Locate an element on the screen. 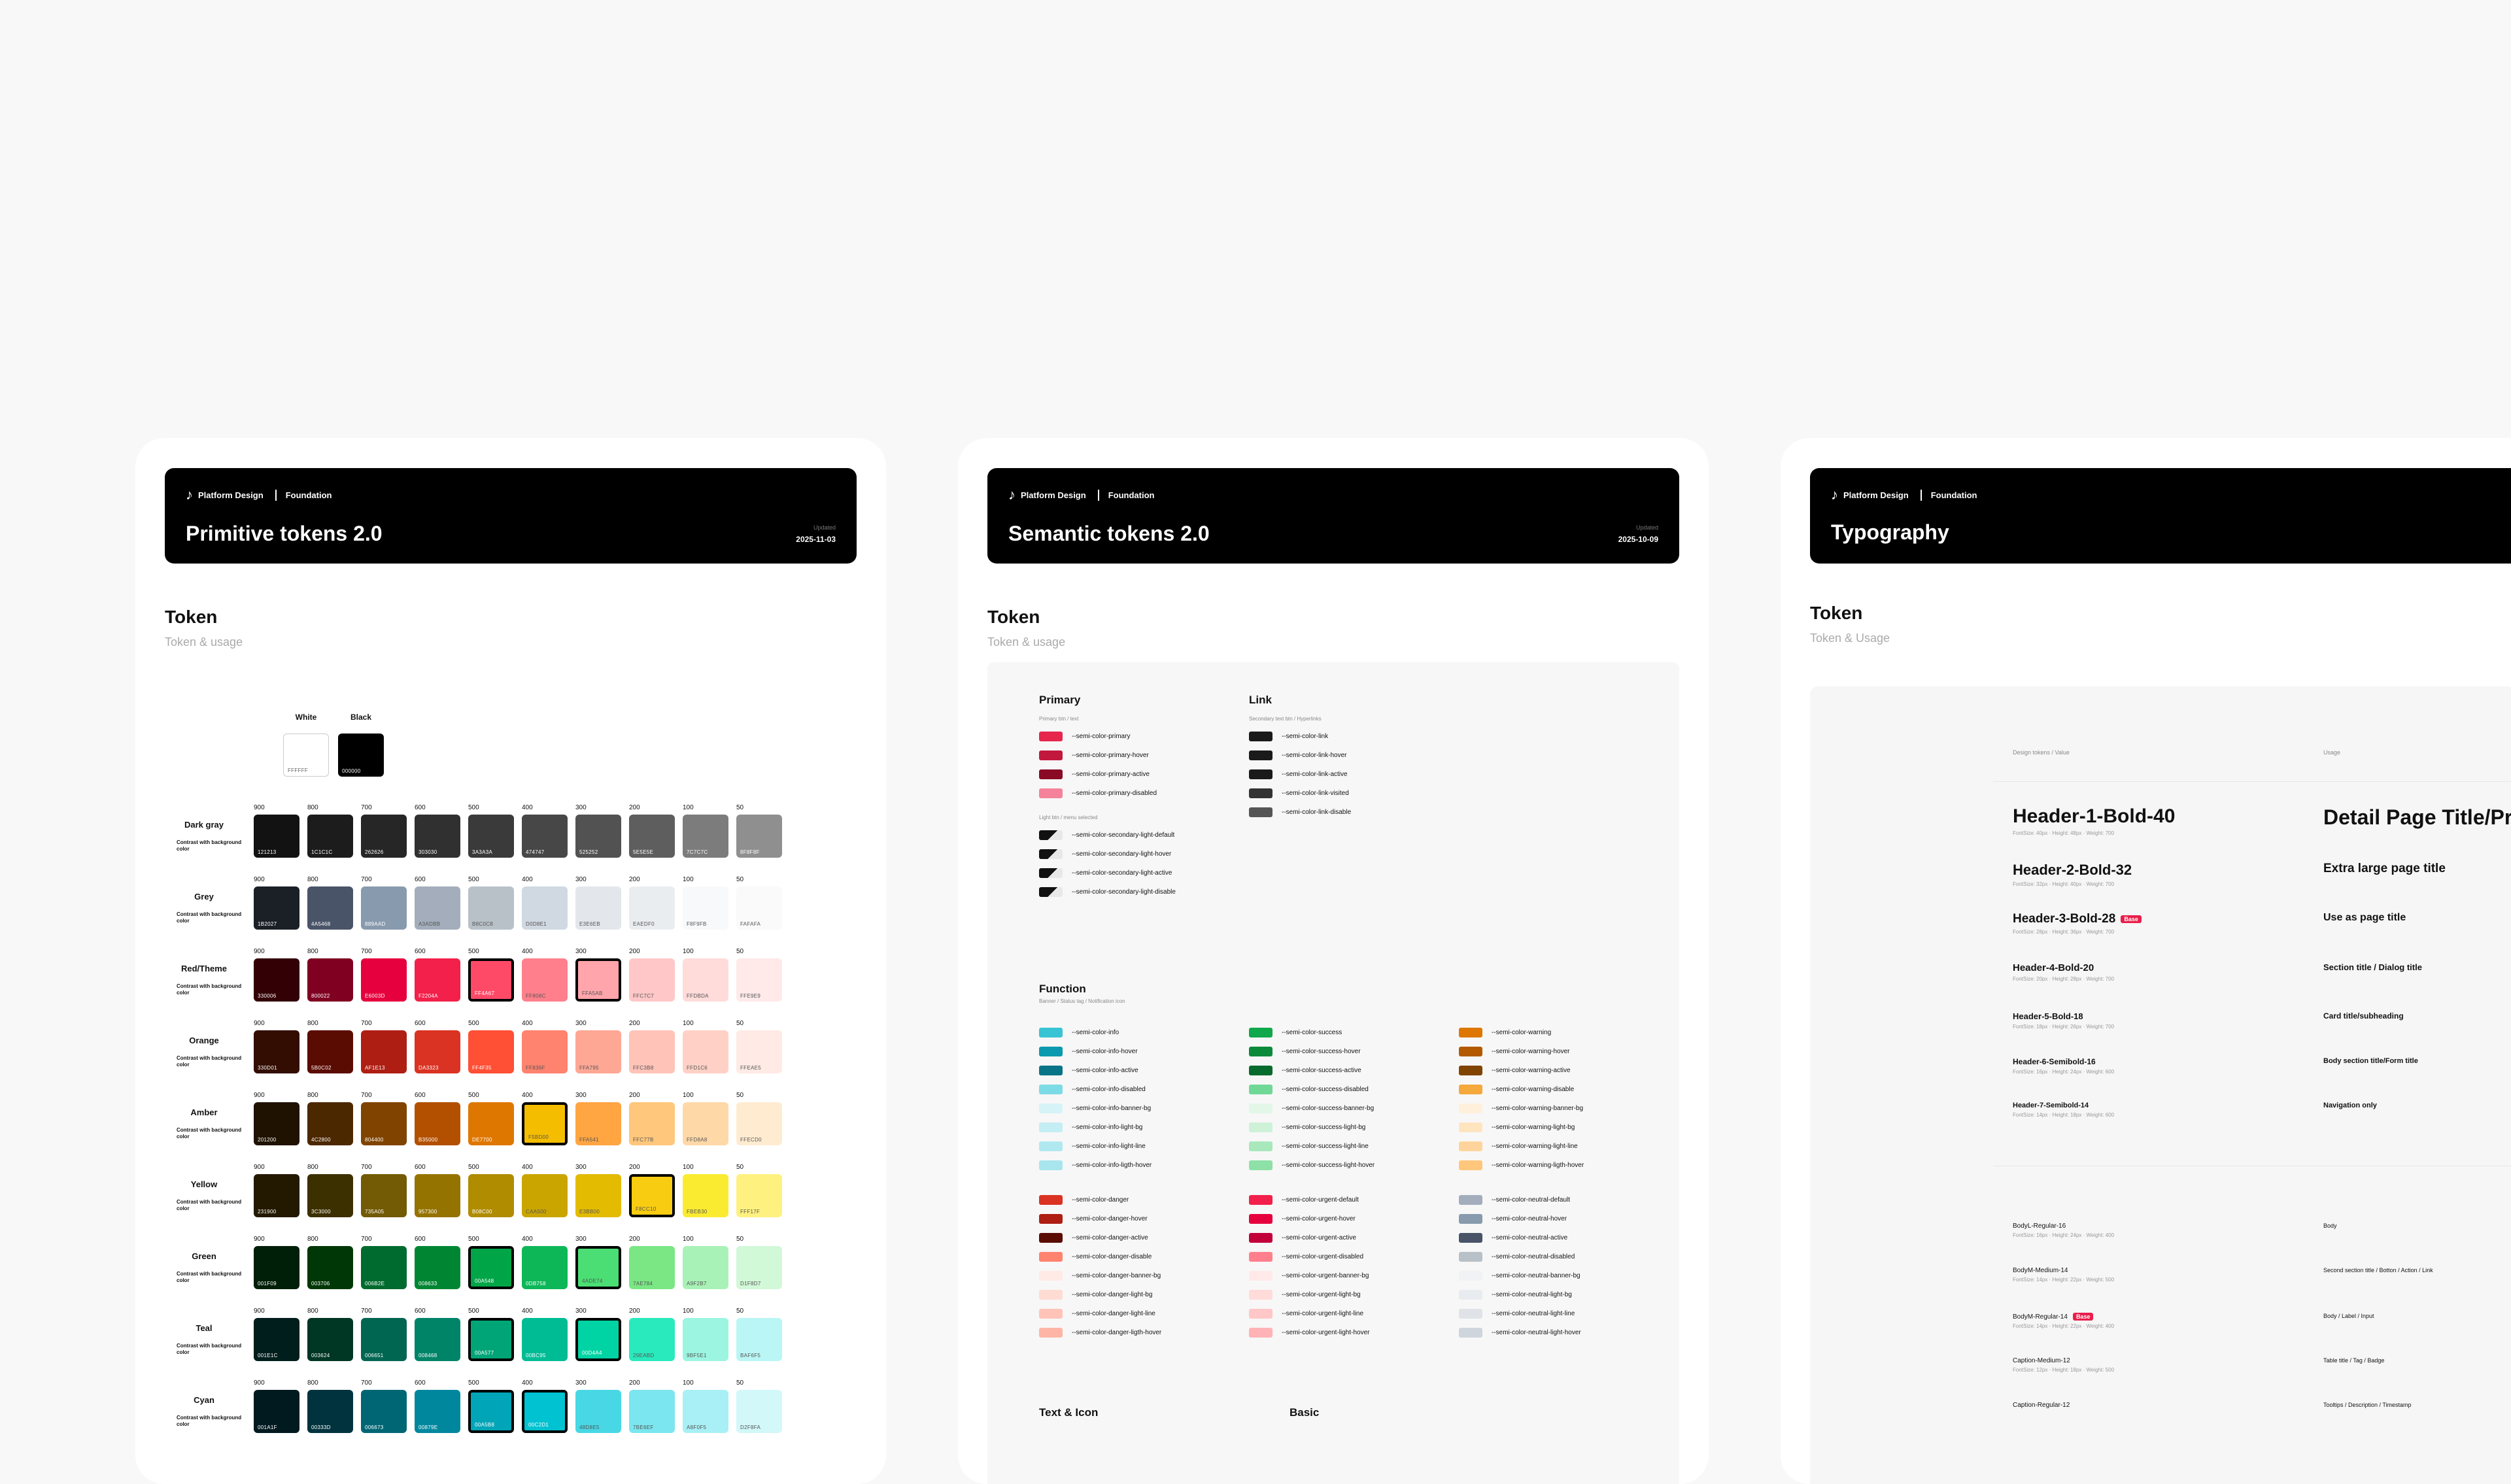 This screenshot has width=2511, height=1484. token-item: --semi-color-danger-disable is located at coordinates (1100, 1256).